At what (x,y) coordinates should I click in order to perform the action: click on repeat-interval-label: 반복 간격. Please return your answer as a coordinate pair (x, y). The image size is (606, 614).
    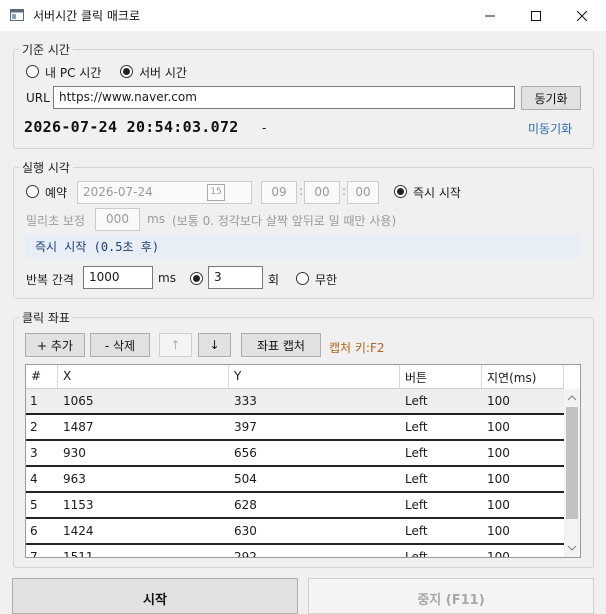
    Looking at the image, I should click on (50, 280).